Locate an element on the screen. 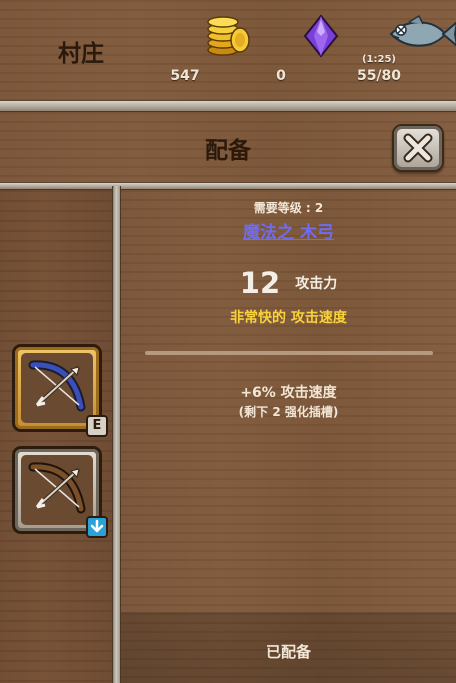 The image size is (456, 683). close-button is located at coordinates (418, 148).